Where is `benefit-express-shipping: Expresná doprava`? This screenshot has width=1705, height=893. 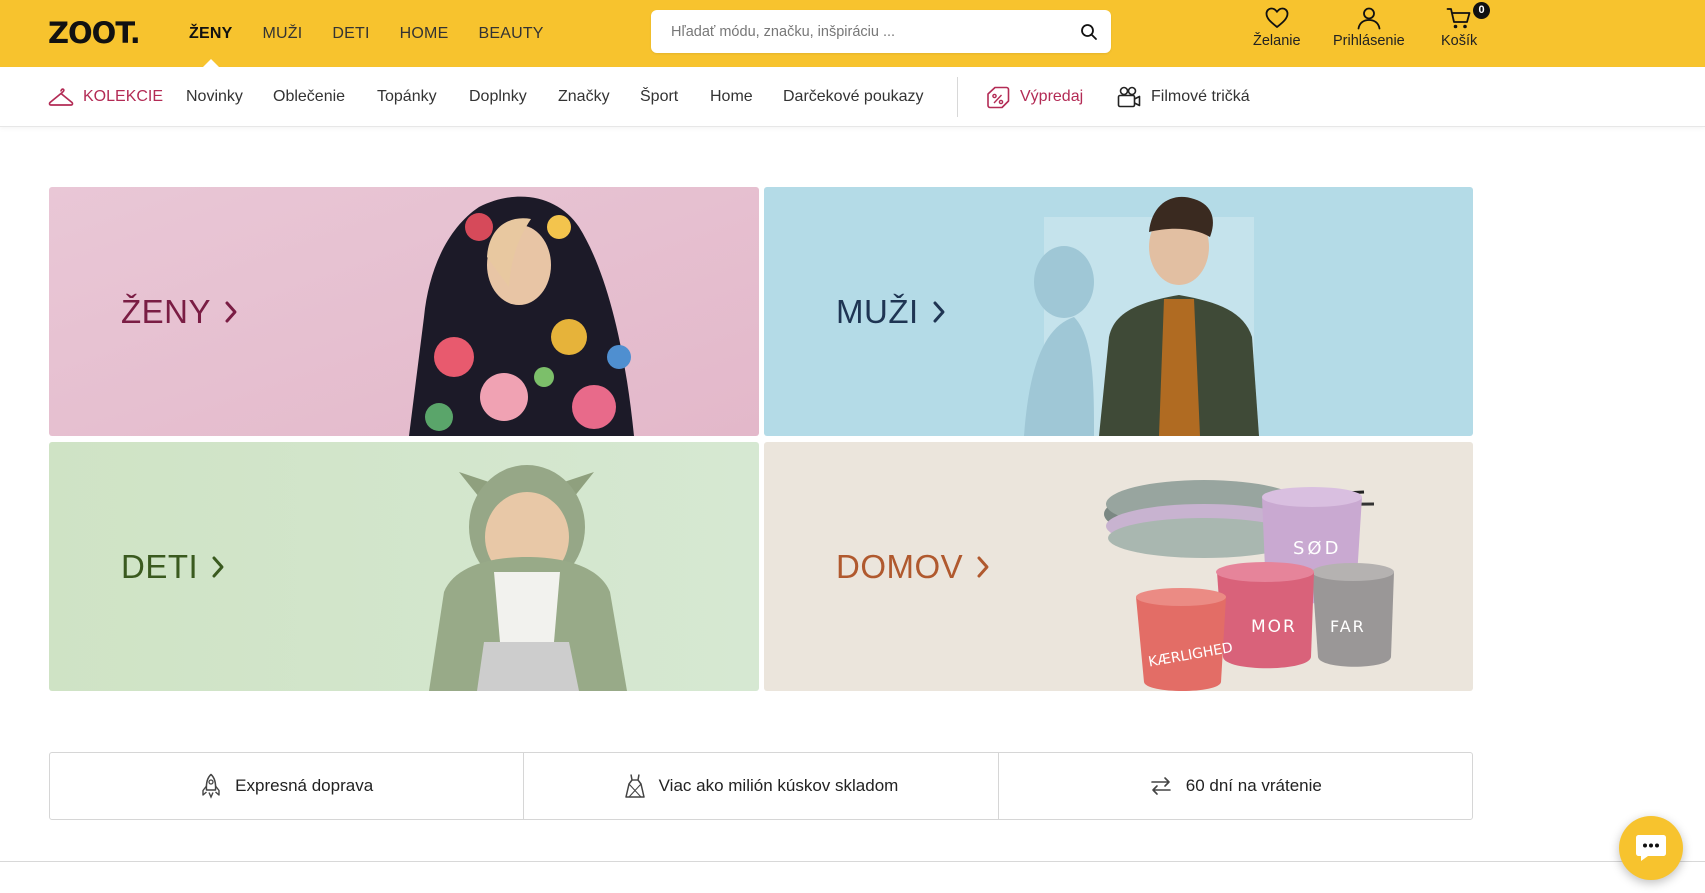 benefit-express-shipping: Expresná doprava is located at coordinates (287, 786).